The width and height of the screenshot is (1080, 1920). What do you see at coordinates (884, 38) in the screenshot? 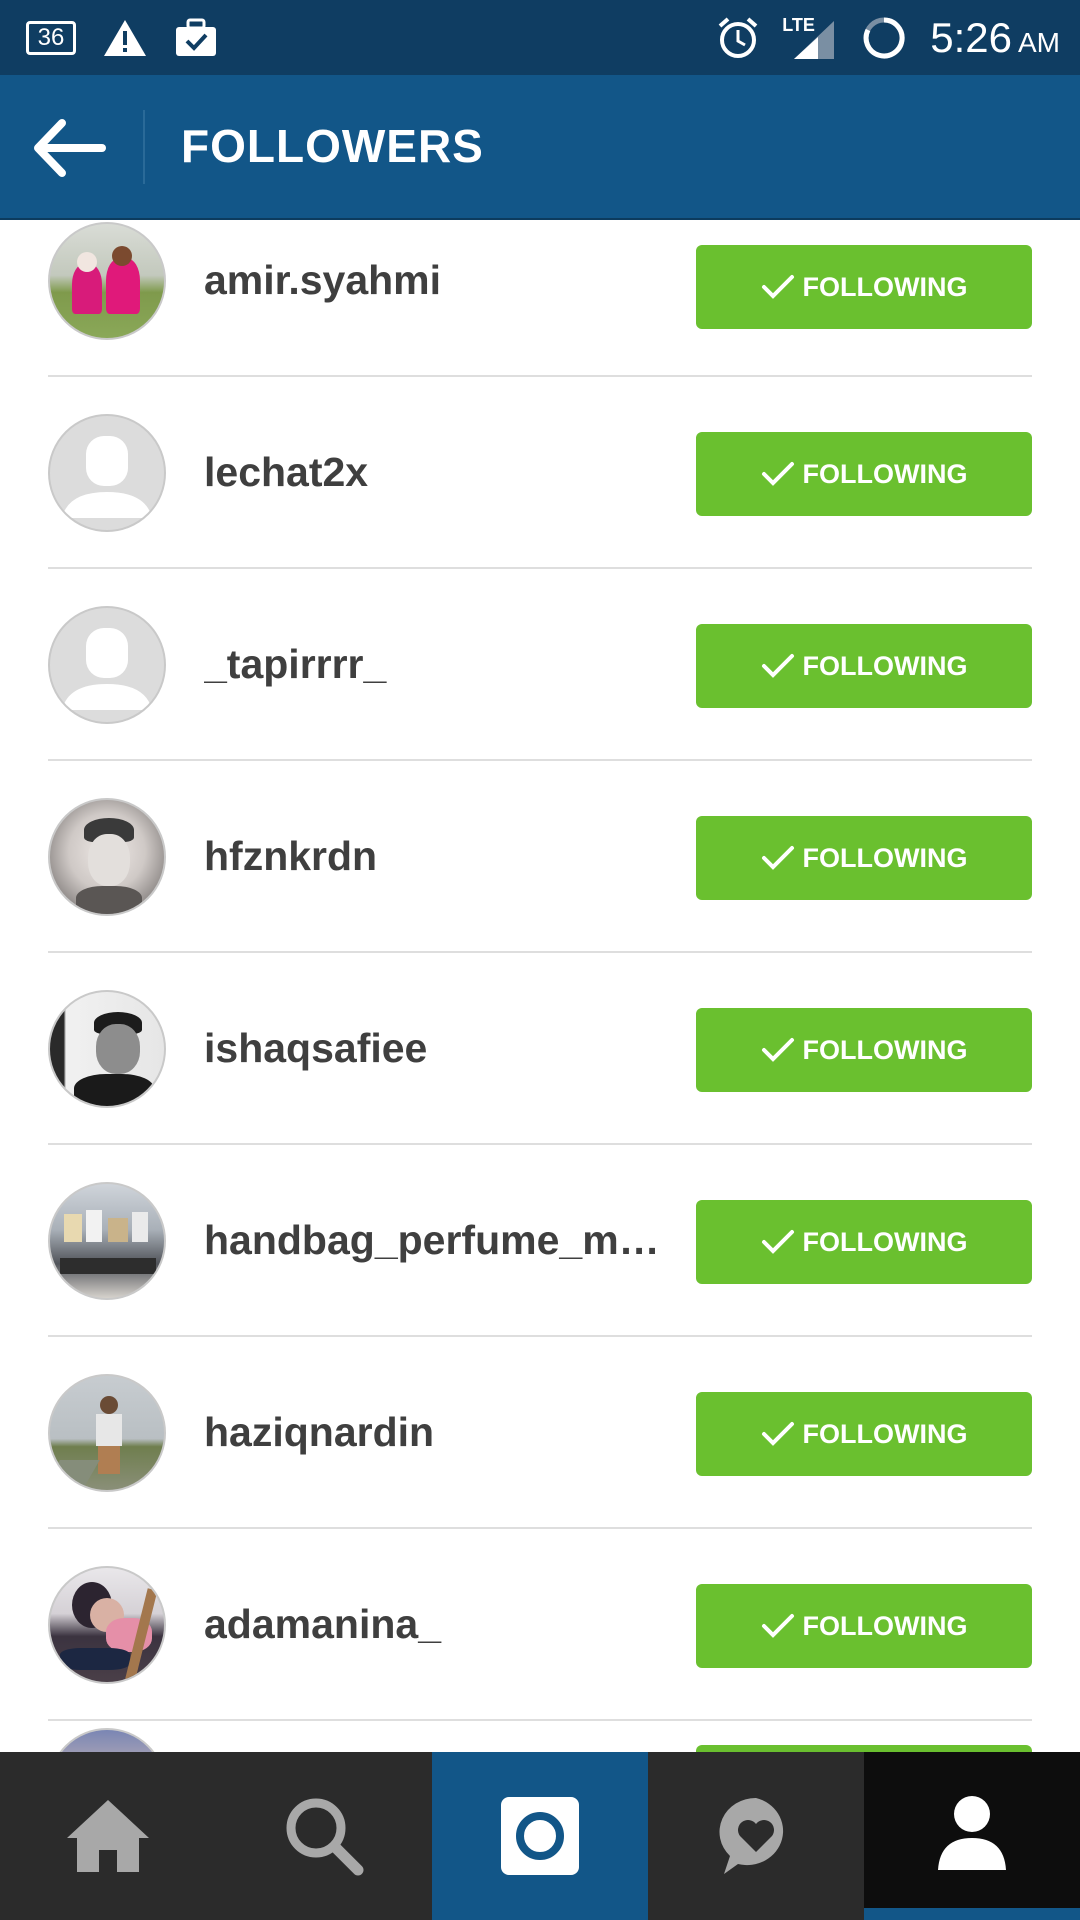
I see `loading-ring-icon` at bounding box center [884, 38].